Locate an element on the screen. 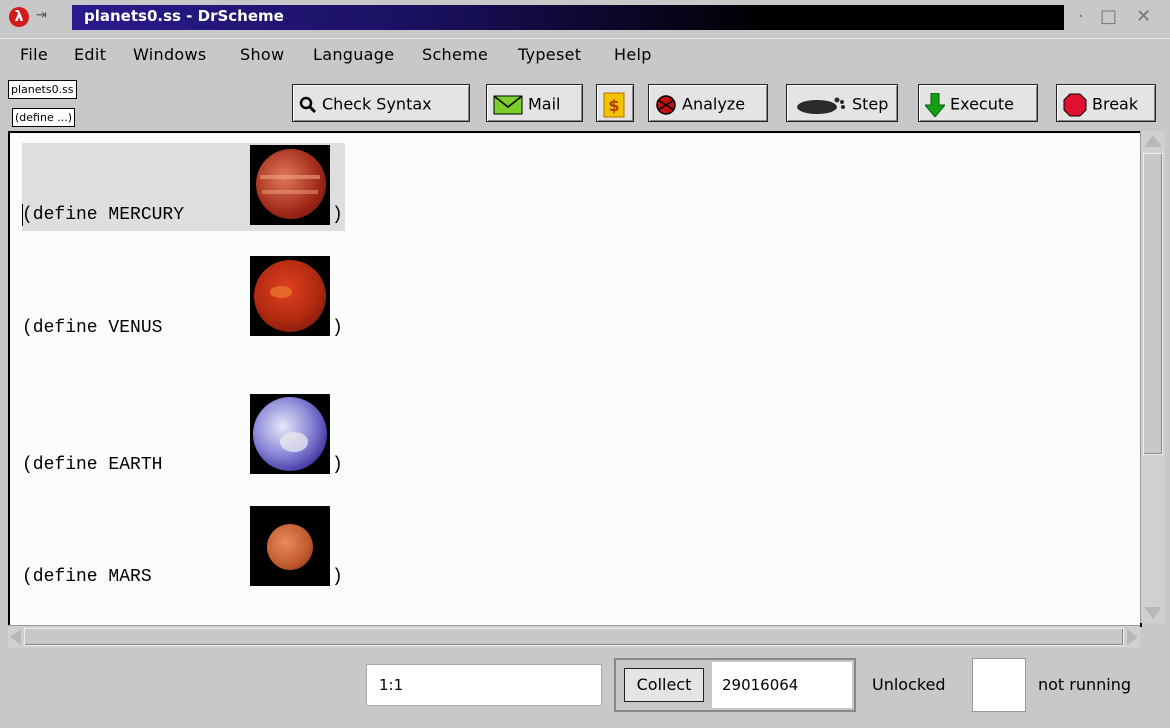 The width and height of the screenshot is (1170, 728). window-title: planets0.ss - DrScheme is located at coordinates (184, 16).